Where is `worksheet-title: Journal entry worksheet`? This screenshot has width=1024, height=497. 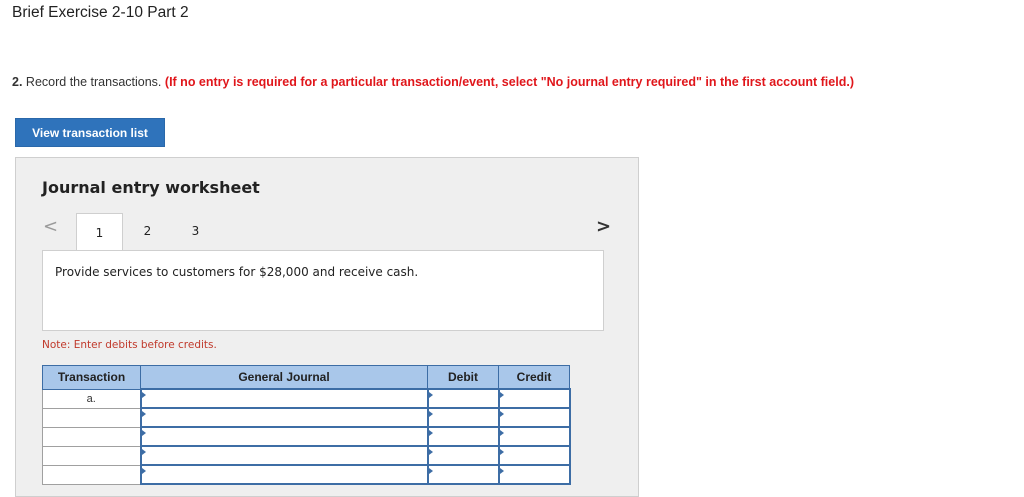
worksheet-title: Journal entry worksheet is located at coordinates (151, 187).